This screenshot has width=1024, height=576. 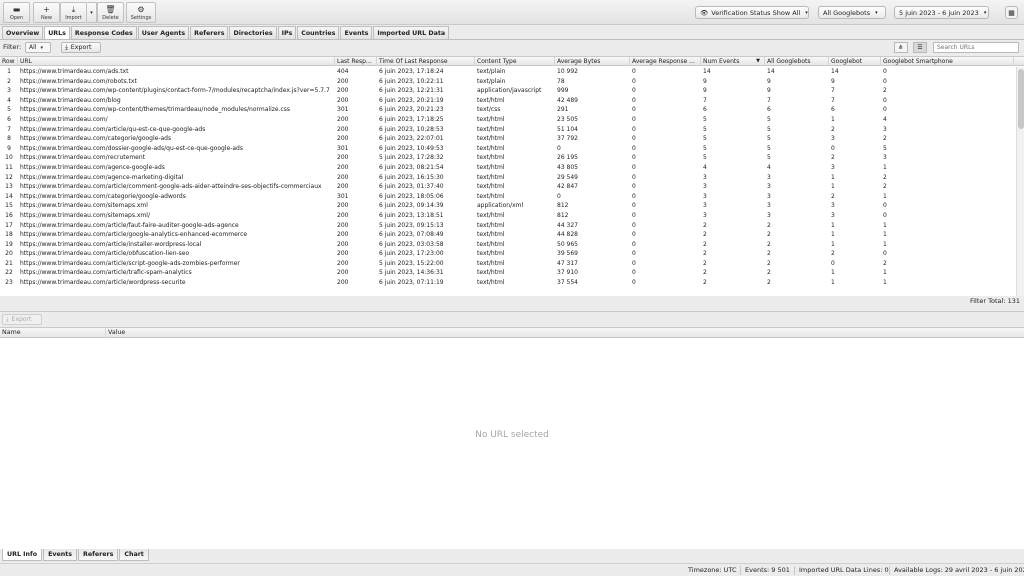 What do you see at coordinates (134, 555) in the screenshot?
I see `details-tab-chart: Chart` at bounding box center [134, 555].